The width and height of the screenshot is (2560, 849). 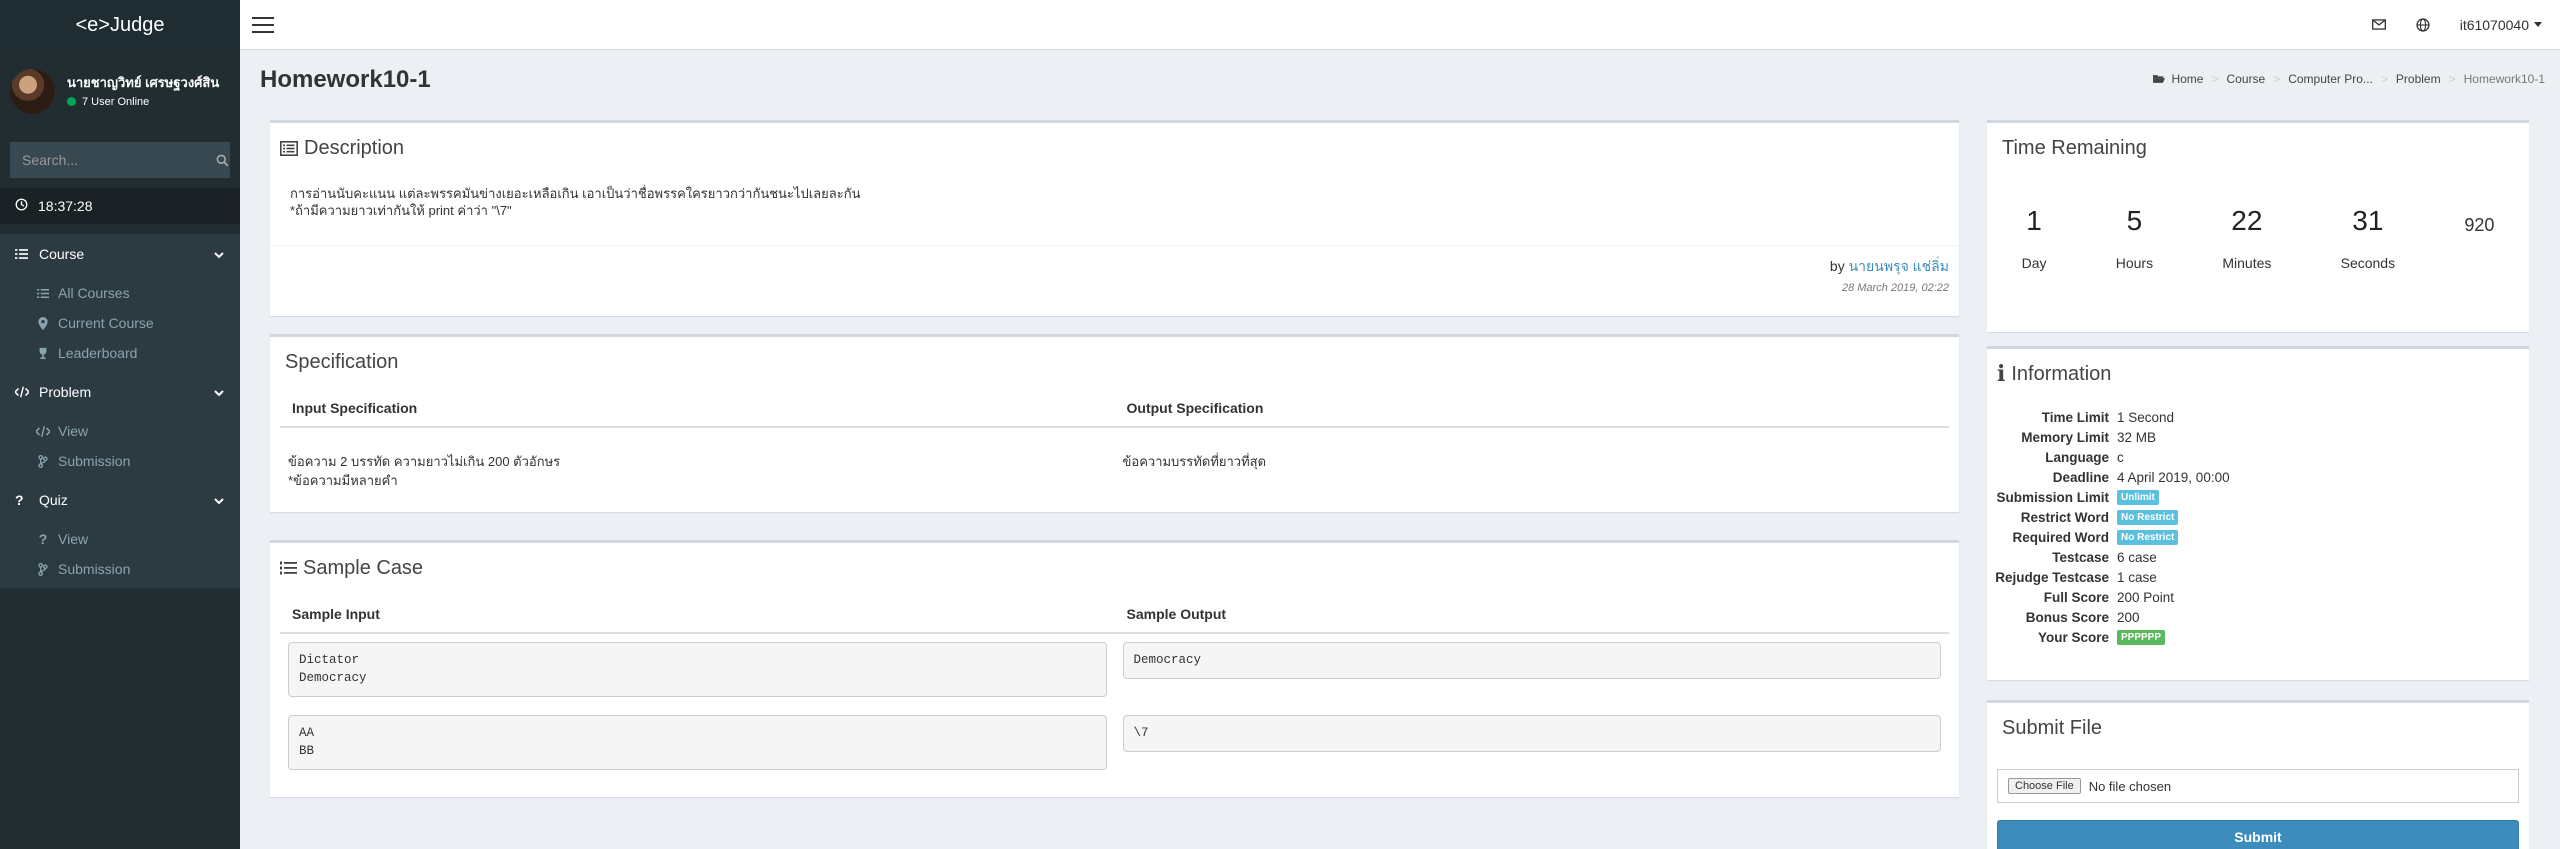 What do you see at coordinates (2479, 225) in the screenshot?
I see `countdown-ms: 920` at bounding box center [2479, 225].